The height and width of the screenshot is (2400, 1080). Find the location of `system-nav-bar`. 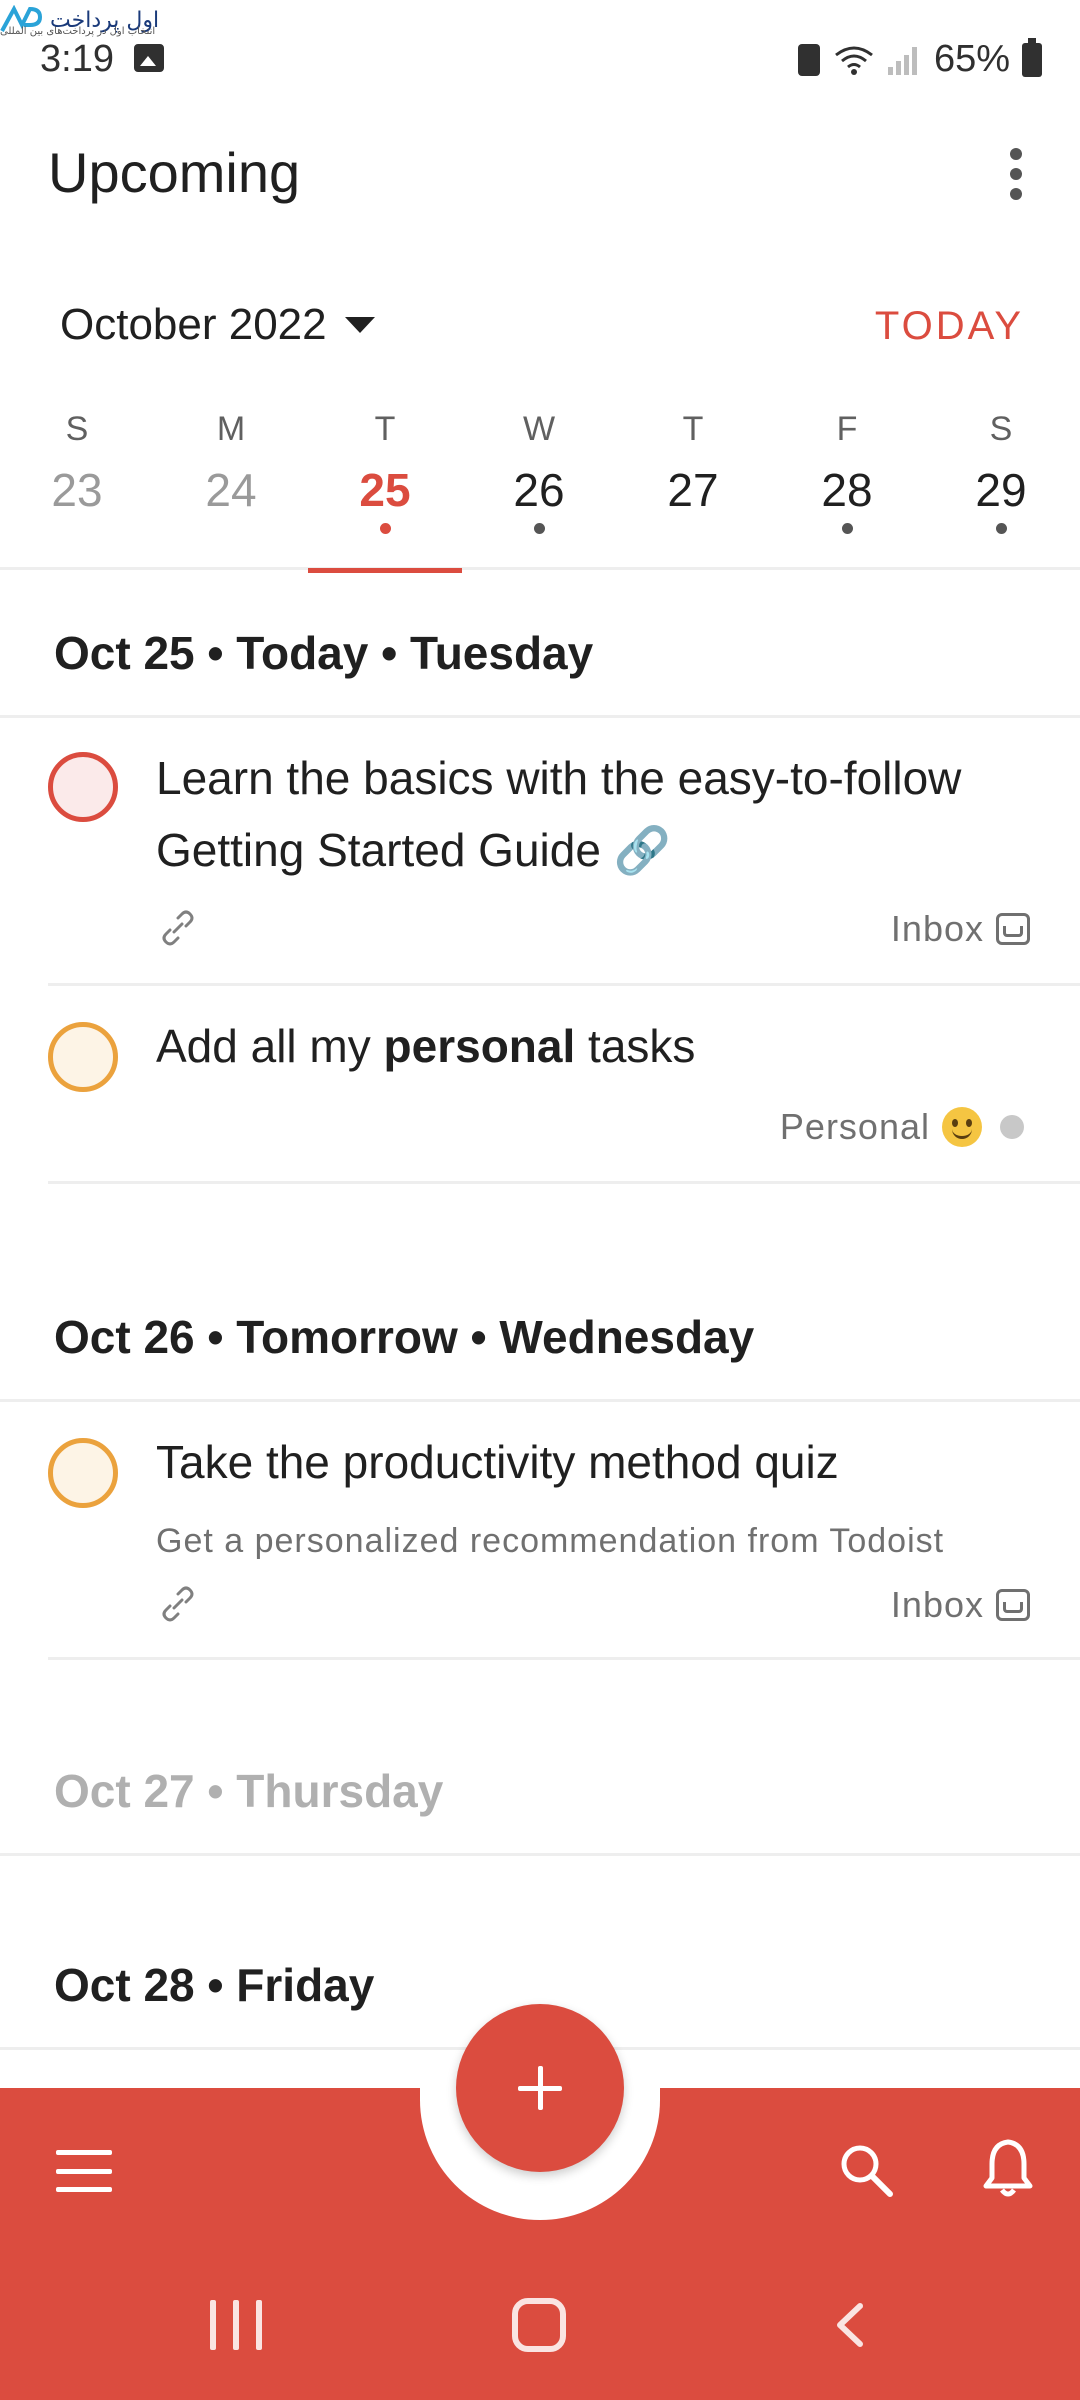

system-nav-bar is located at coordinates (540, 2325).